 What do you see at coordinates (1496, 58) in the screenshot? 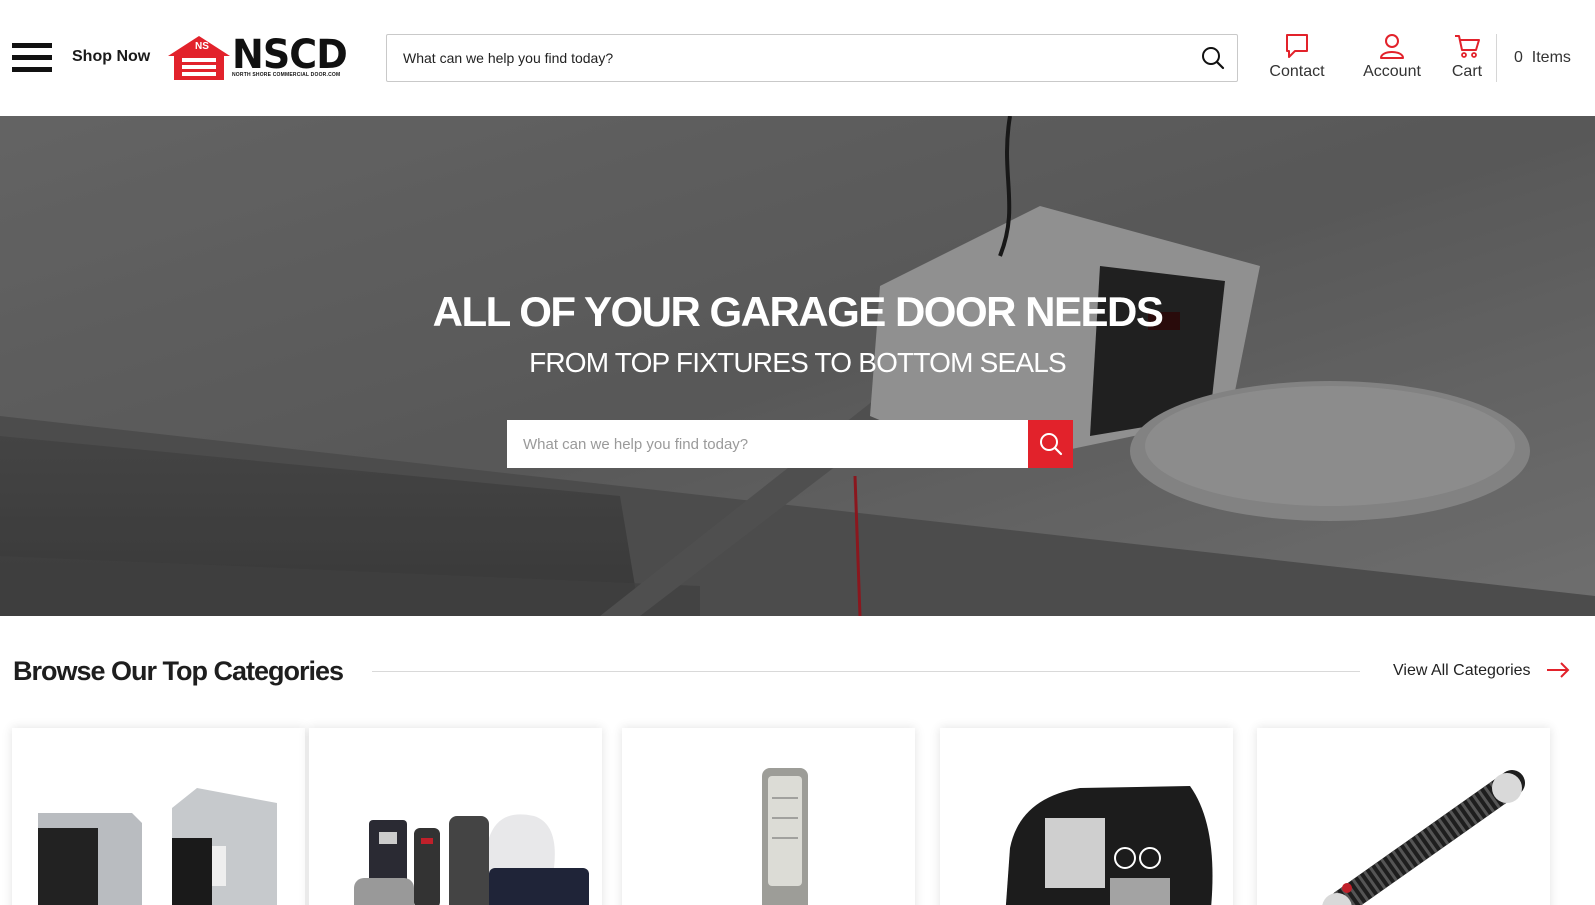
I see `header-divider` at bounding box center [1496, 58].